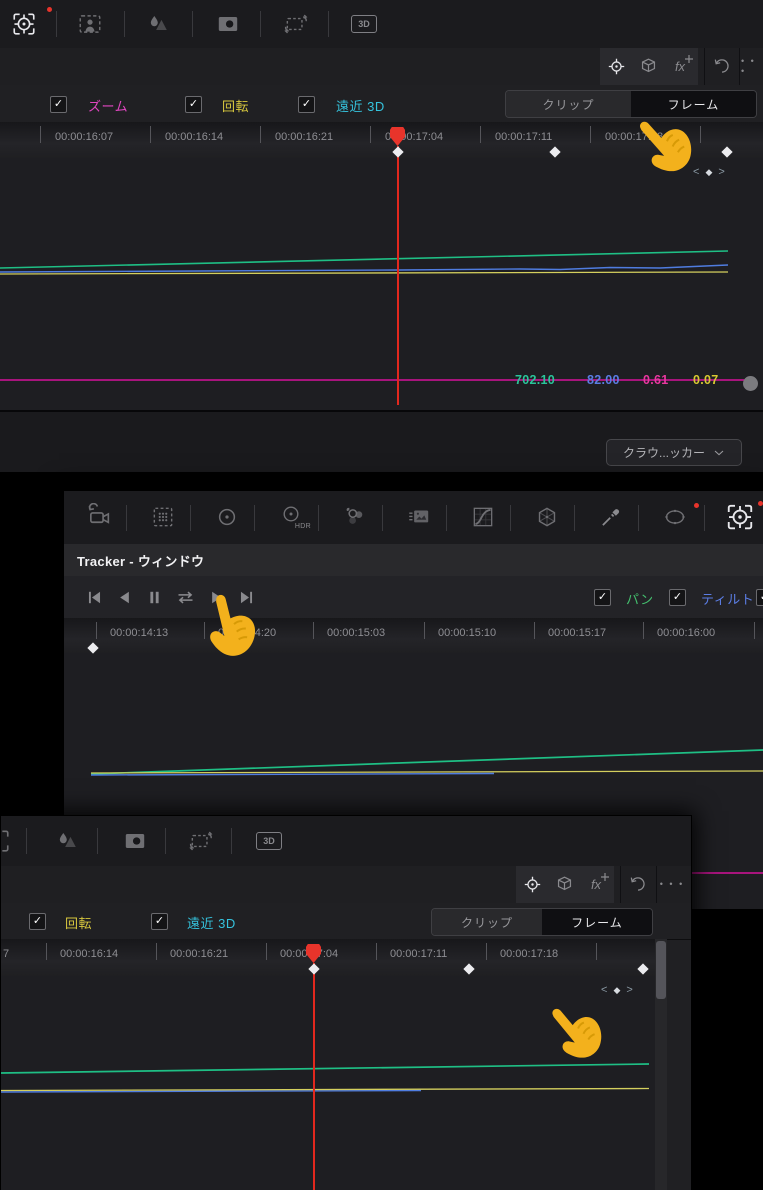 Image resolution: width=763 pixels, height=1190 pixels. Describe the element at coordinates (227, 517) in the screenshot. I see `color-wheels-icon` at that location.